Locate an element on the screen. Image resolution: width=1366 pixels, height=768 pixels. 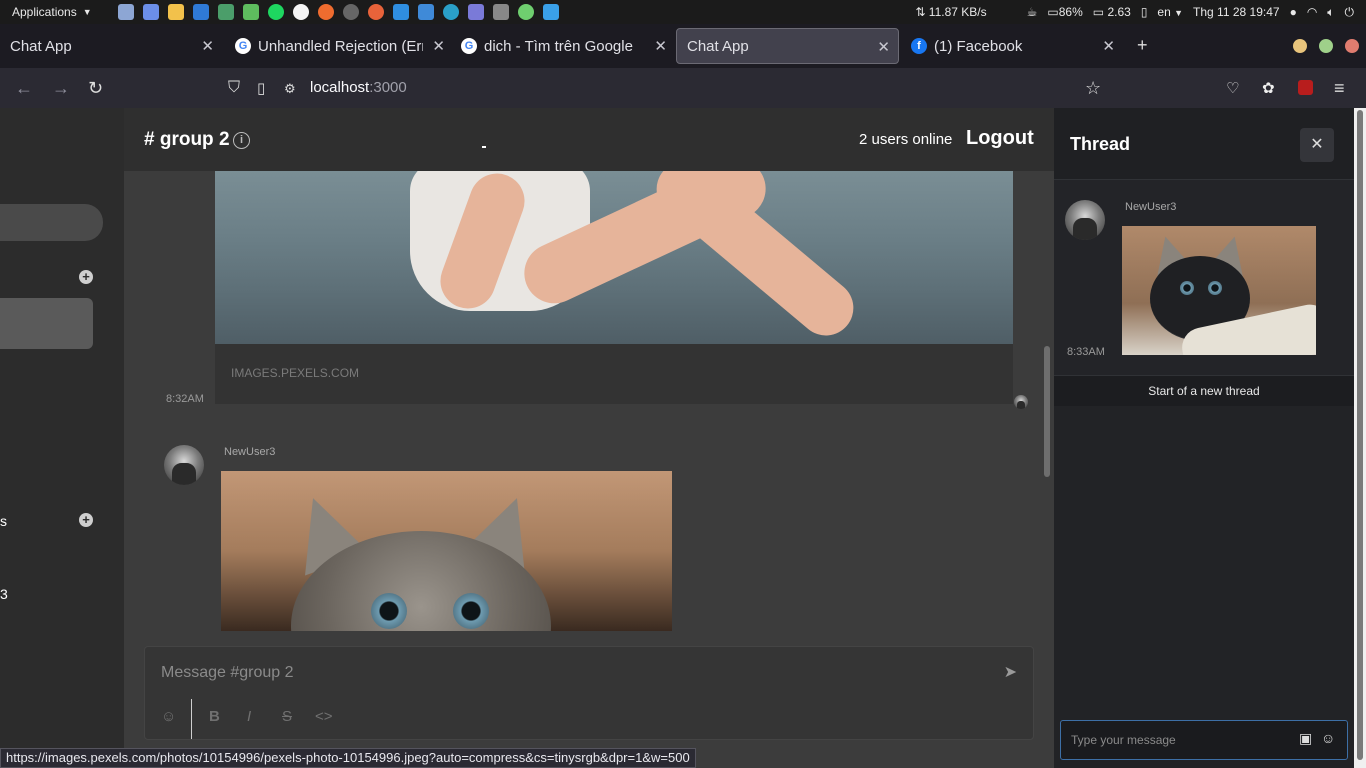
bold-icon: B is located at coordinates (214, 716).